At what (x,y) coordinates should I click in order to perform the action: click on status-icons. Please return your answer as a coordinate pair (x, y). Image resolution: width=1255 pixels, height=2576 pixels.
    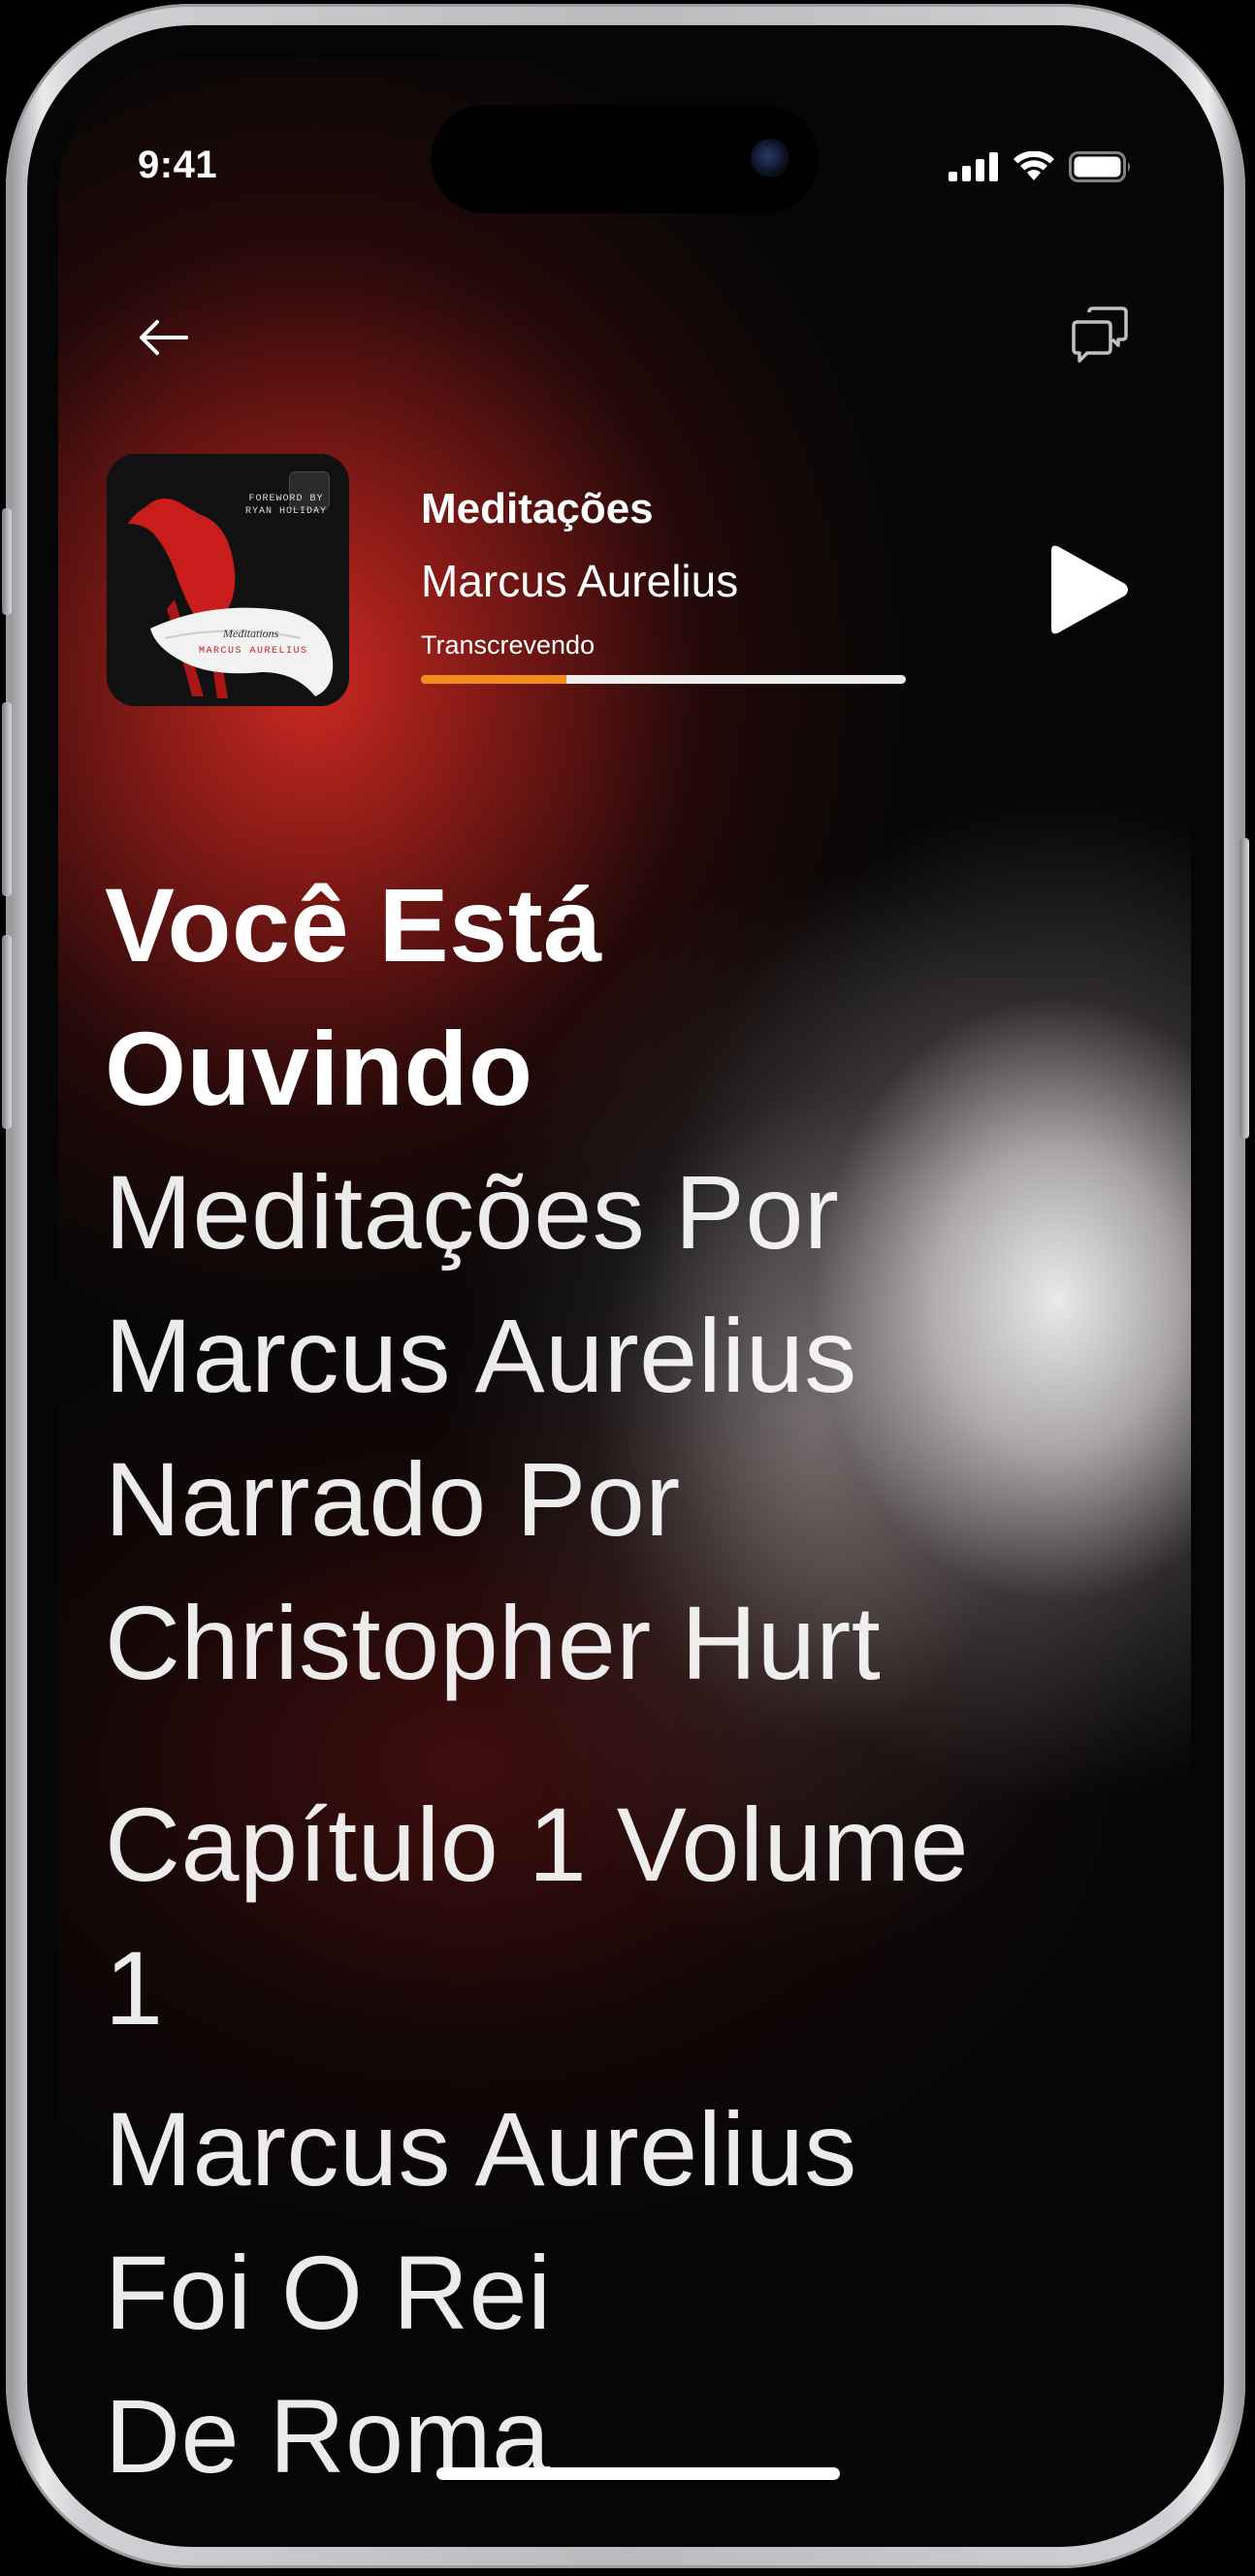
    Looking at the image, I should click on (1041, 166).